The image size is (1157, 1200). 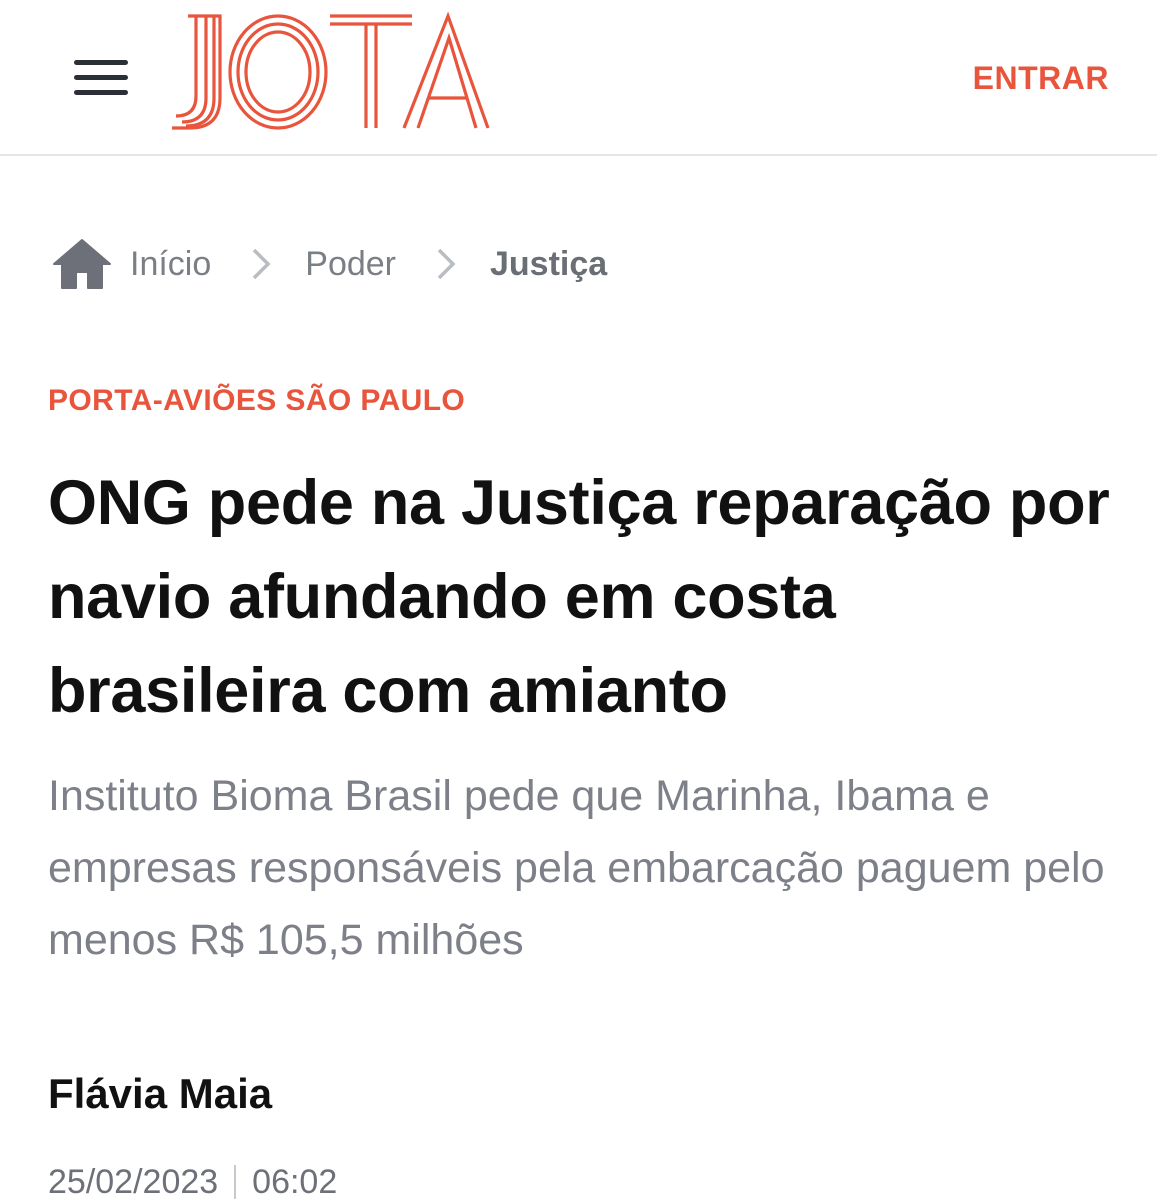 What do you see at coordinates (548, 264) in the screenshot?
I see `breadcrumb-item-justica: Justiça` at bounding box center [548, 264].